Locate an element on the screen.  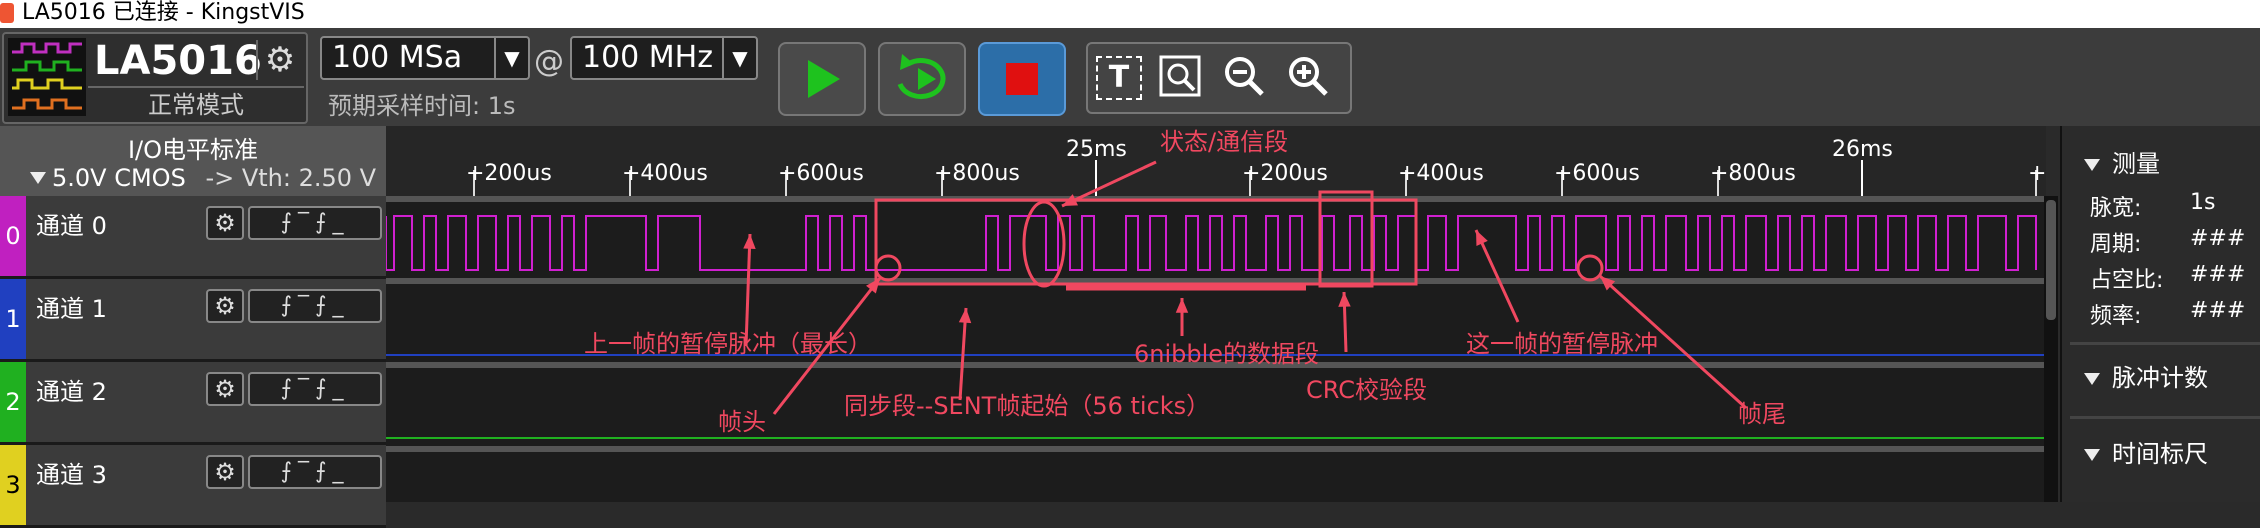
logic-analyzer-icon is located at coordinates (47, 77).